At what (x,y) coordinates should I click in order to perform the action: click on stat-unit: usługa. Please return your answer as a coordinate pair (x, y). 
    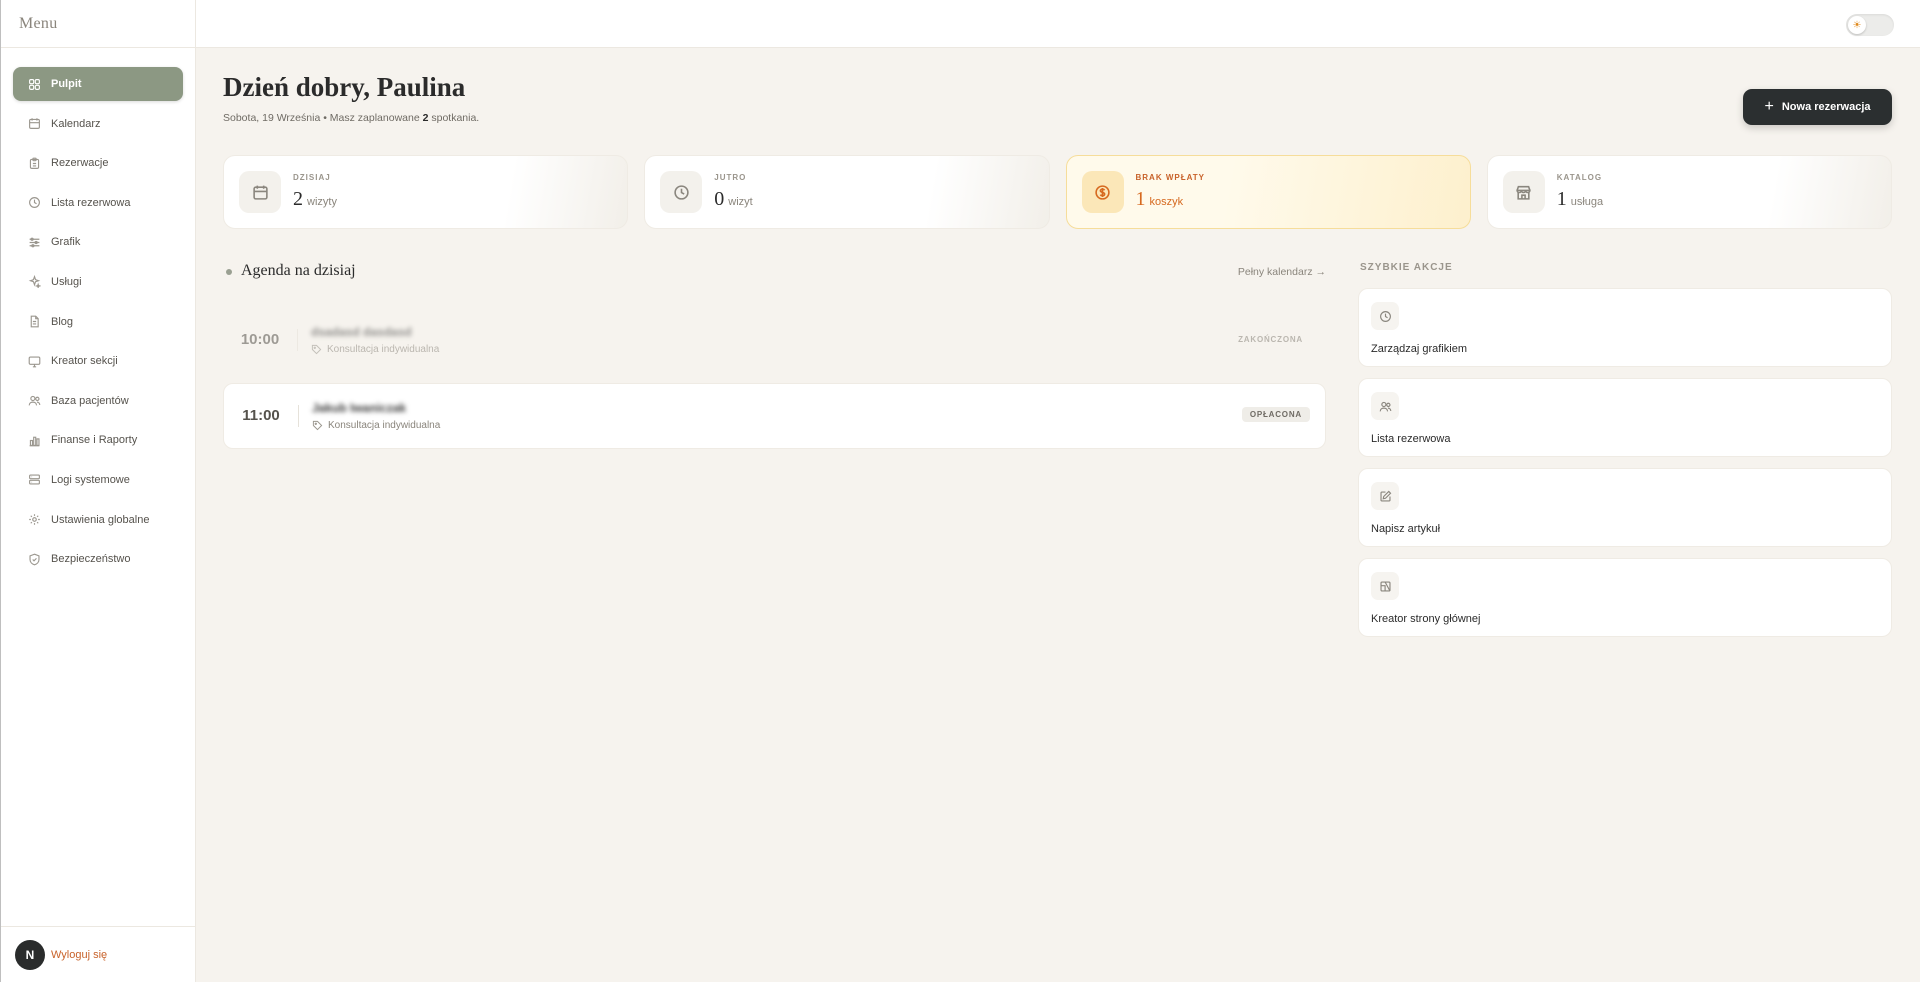
    Looking at the image, I should click on (1587, 202).